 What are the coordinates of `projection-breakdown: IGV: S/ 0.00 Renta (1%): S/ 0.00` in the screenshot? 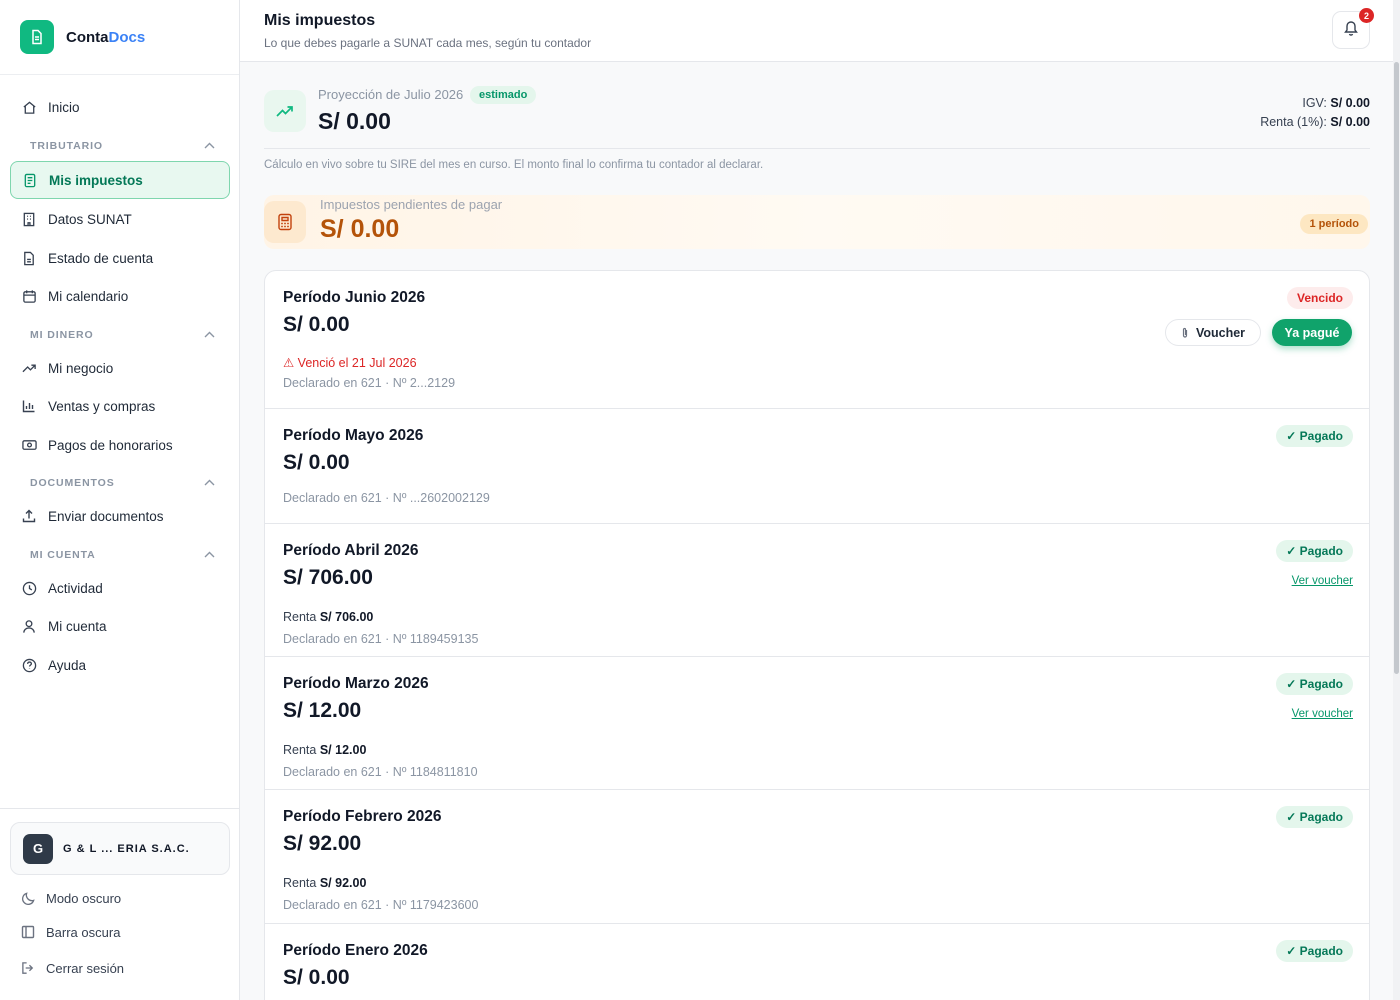 It's located at (1315, 112).